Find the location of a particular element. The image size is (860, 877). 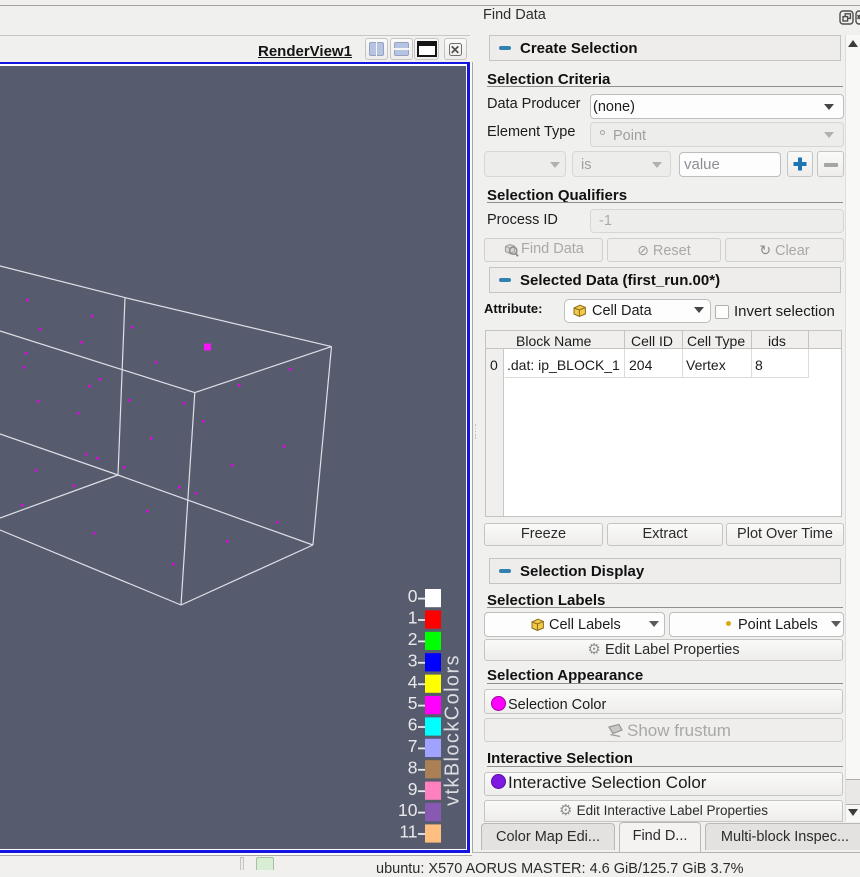

svg-text: 3 is located at coordinates (413, 660).